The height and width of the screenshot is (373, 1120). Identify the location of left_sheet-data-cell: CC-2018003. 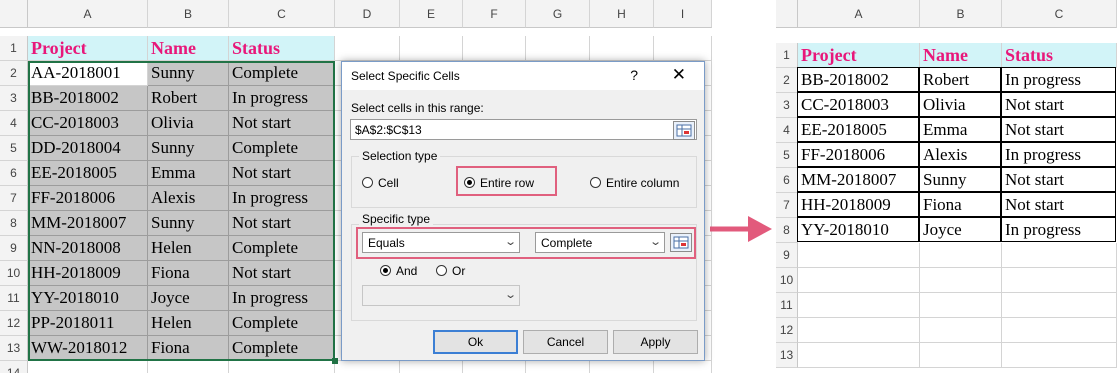
(88, 123).